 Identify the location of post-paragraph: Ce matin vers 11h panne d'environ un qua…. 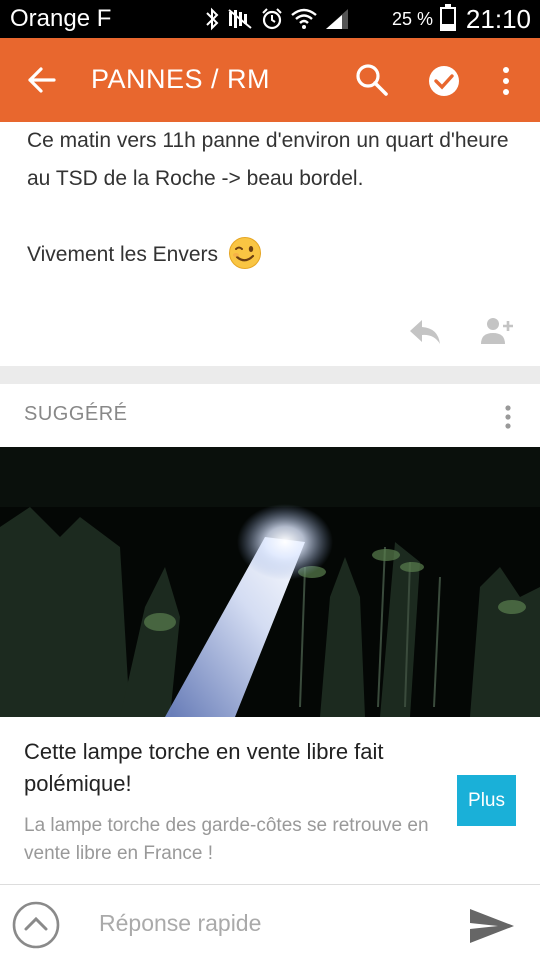
(268, 159).